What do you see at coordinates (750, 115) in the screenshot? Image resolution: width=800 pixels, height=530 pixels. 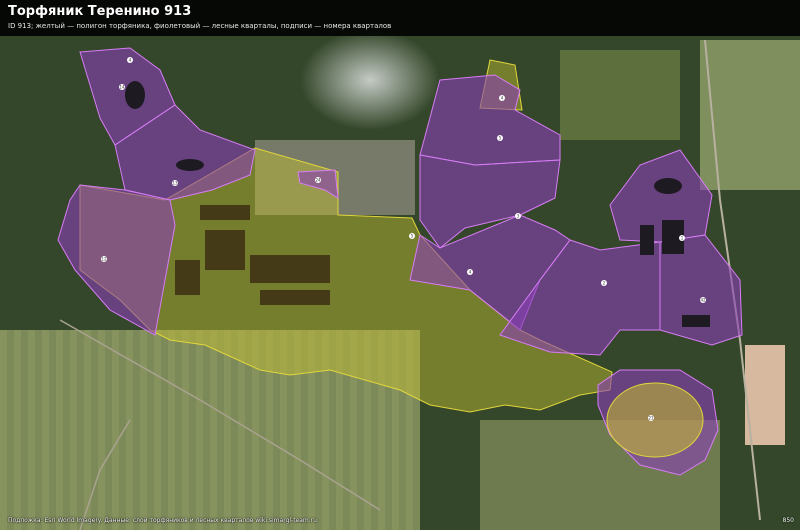 I see `field-east` at bounding box center [750, 115].